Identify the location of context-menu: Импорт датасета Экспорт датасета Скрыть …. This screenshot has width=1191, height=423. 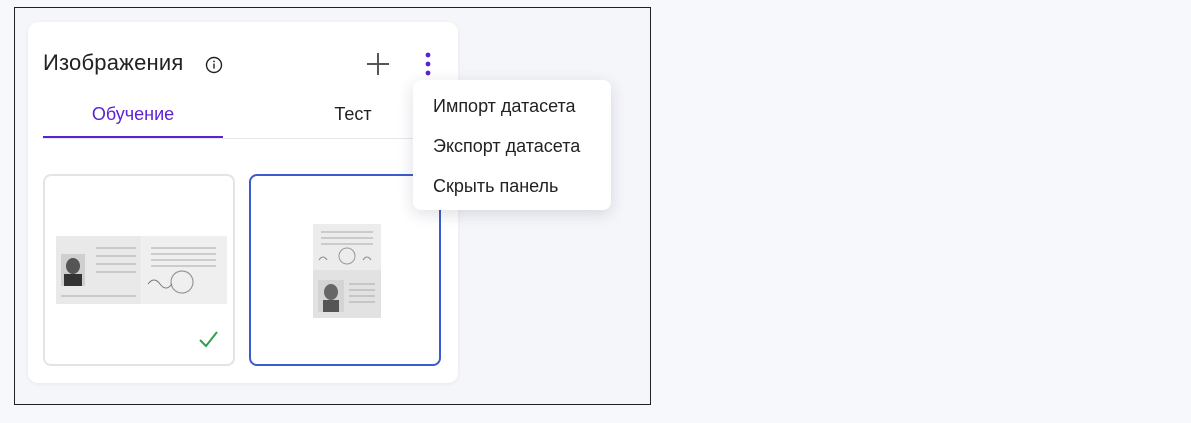
(512, 145).